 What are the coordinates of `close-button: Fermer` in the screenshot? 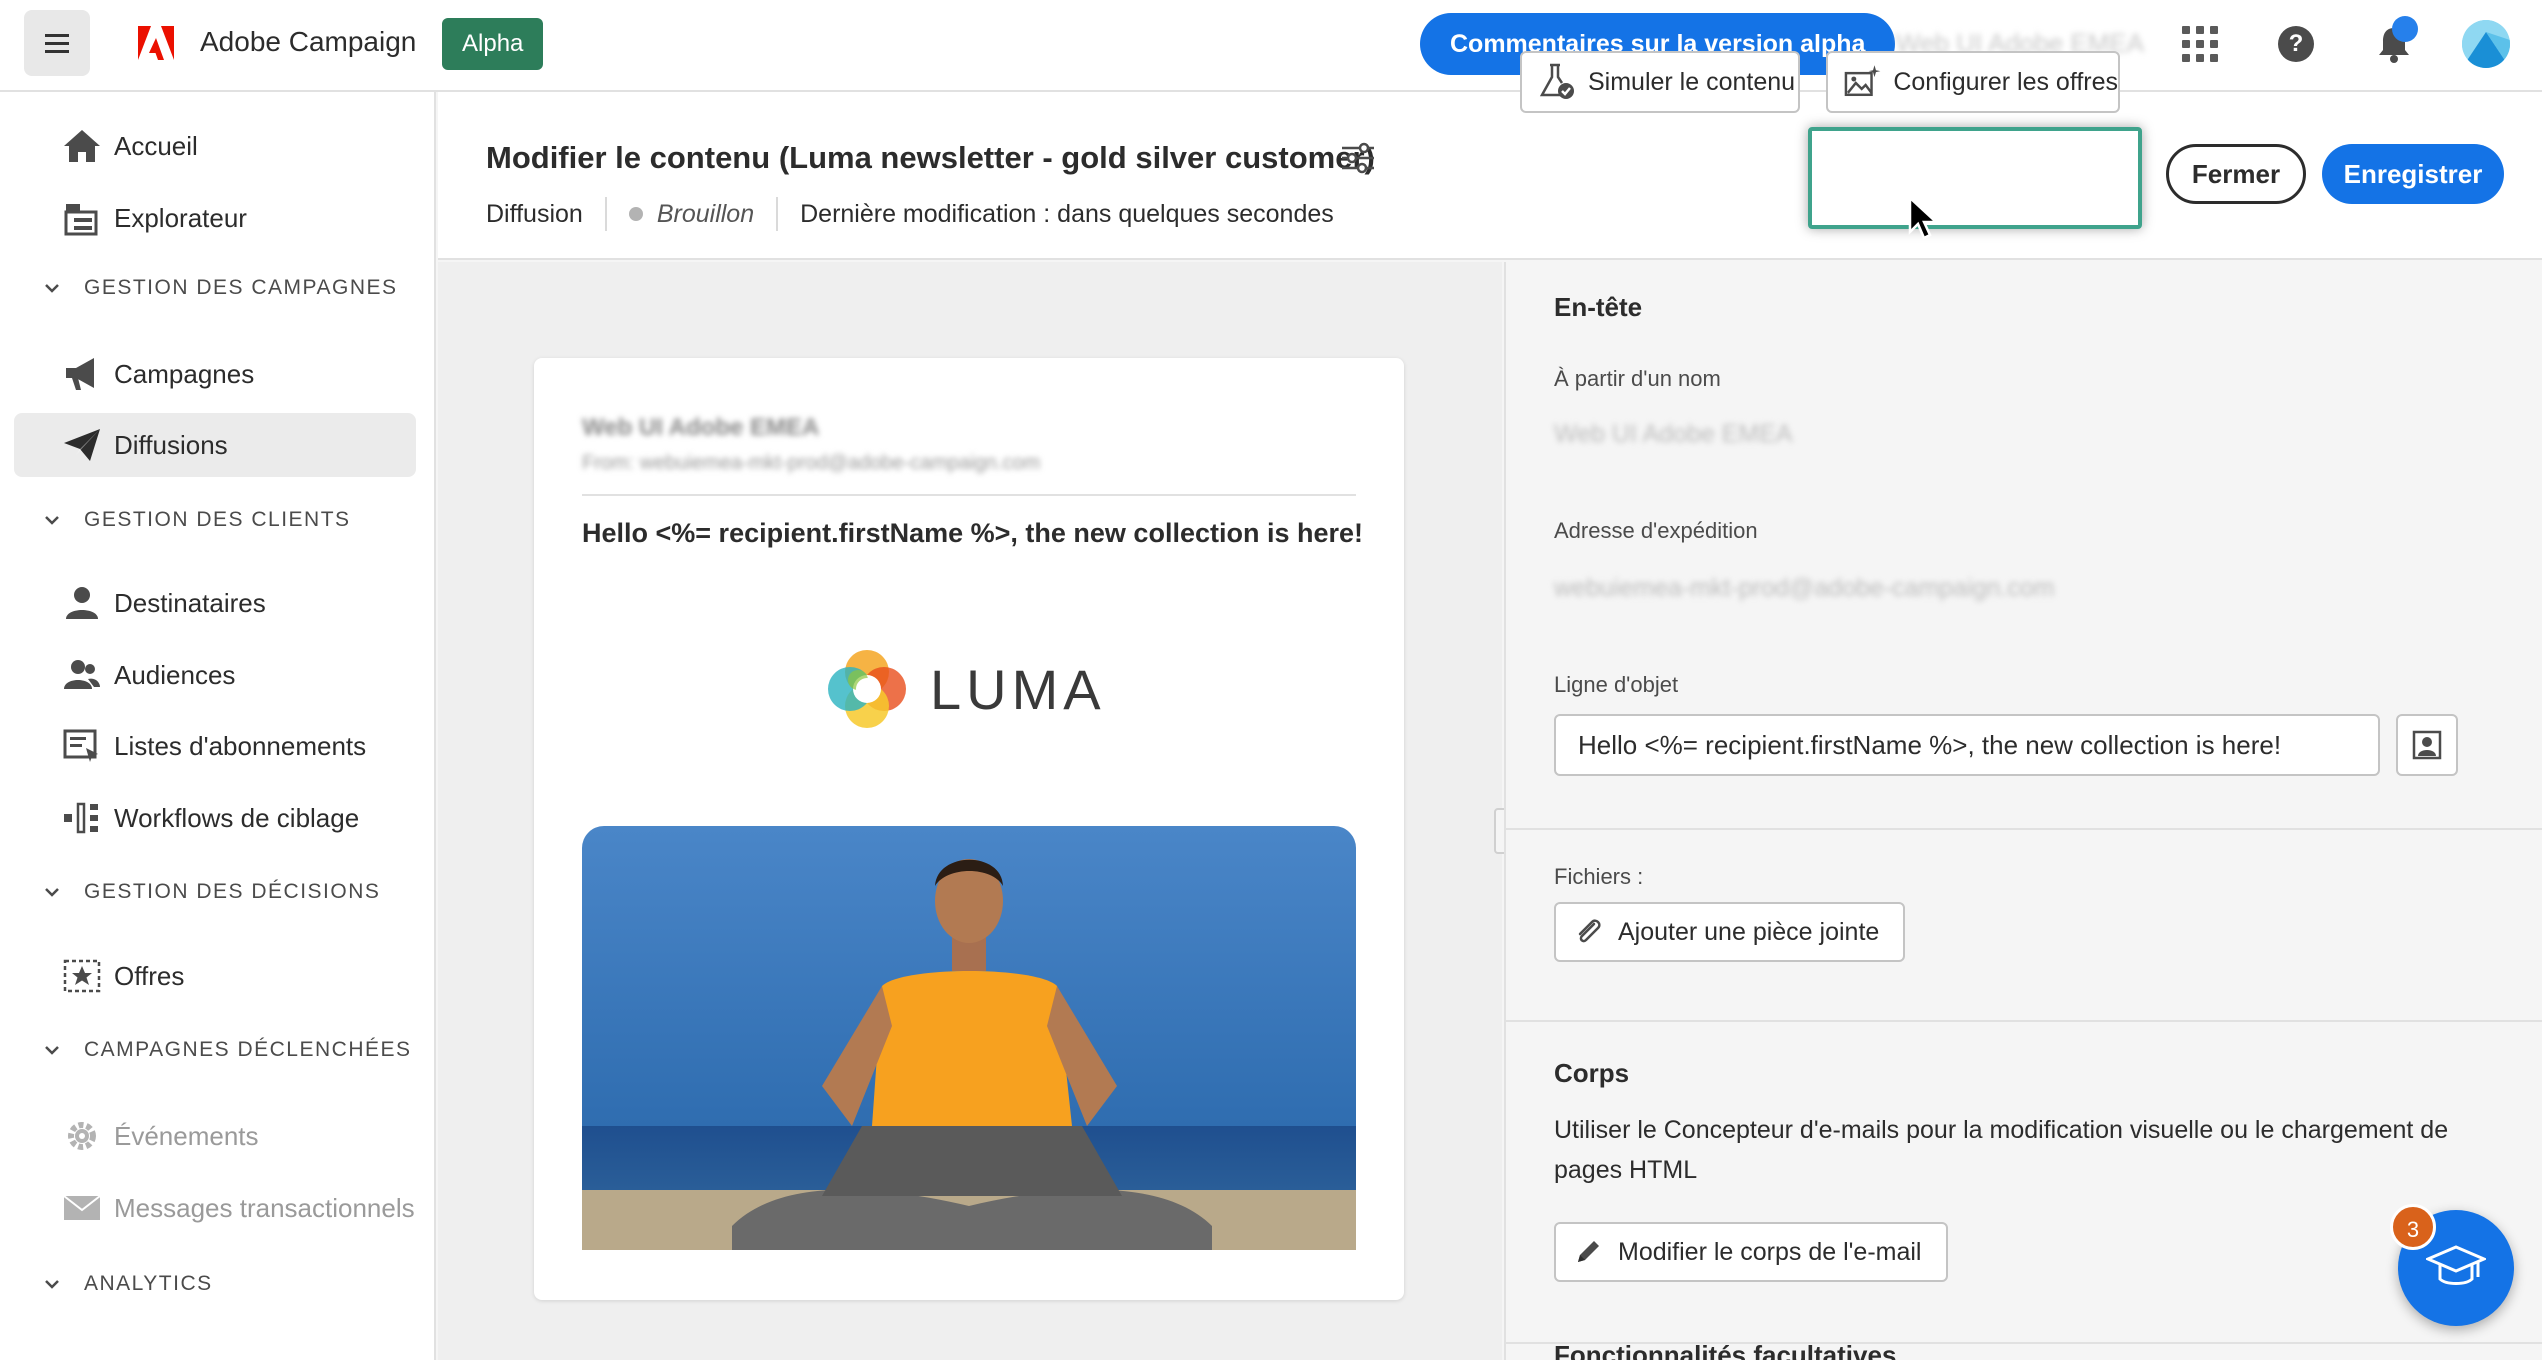 It's located at (2236, 174).